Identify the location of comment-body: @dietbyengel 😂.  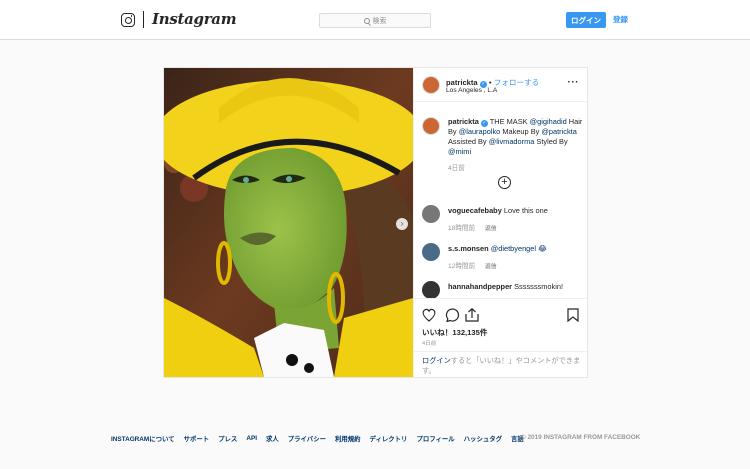
(518, 248).